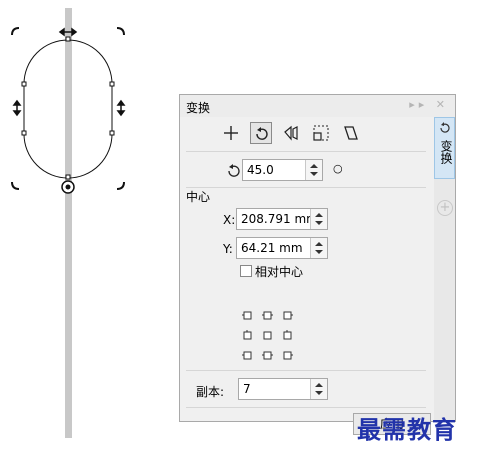 The height and width of the screenshot is (458, 479). I want to click on watermark-text: 最需教育, so click(407, 429).